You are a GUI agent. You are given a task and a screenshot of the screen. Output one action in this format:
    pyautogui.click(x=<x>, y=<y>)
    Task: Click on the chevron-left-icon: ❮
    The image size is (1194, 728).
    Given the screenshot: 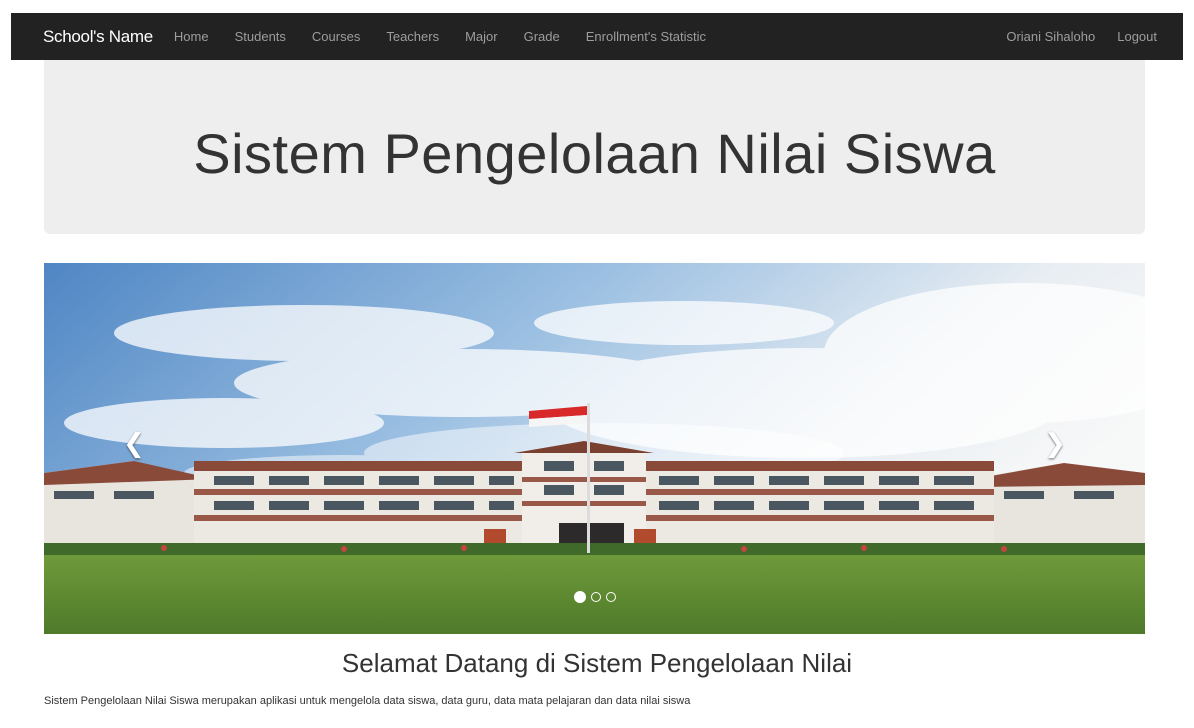 What is the action you would take?
    pyautogui.click(x=134, y=443)
    